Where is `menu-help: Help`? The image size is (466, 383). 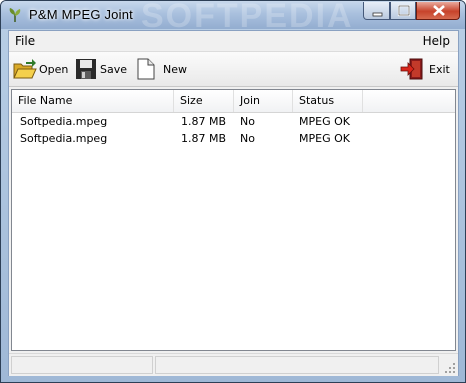 menu-help: Help is located at coordinates (436, 41).